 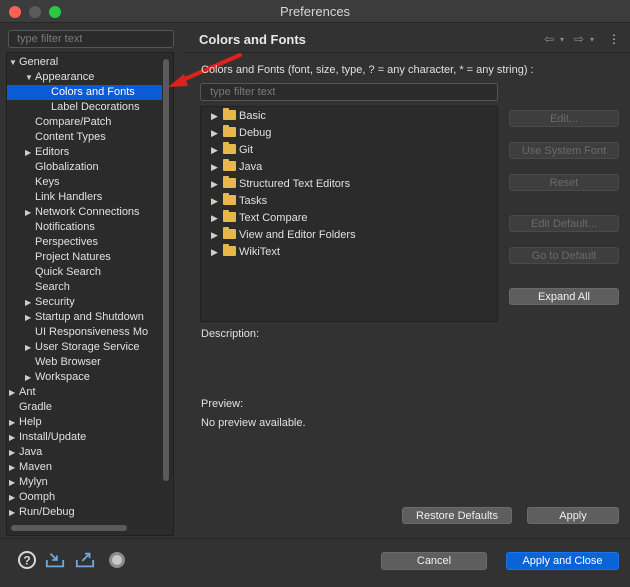 What do you see at coordinates (239, 201) in the screenshot?
I see `category-item: ▶ Tasks` at bounding box center [239, 201].